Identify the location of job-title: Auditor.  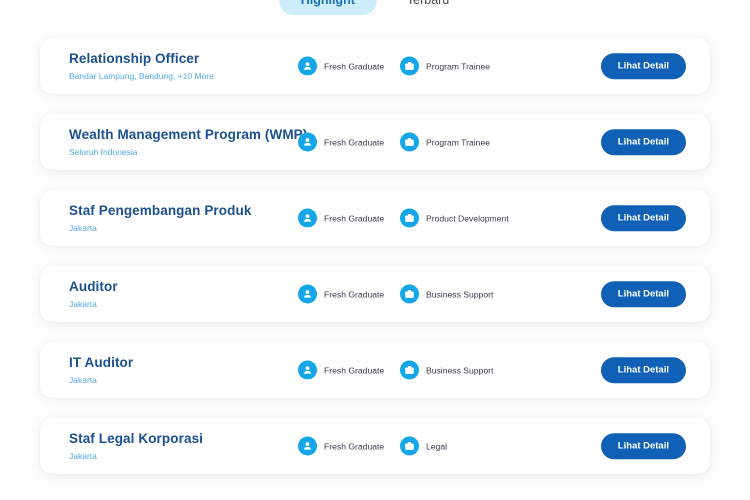
(93, 287).